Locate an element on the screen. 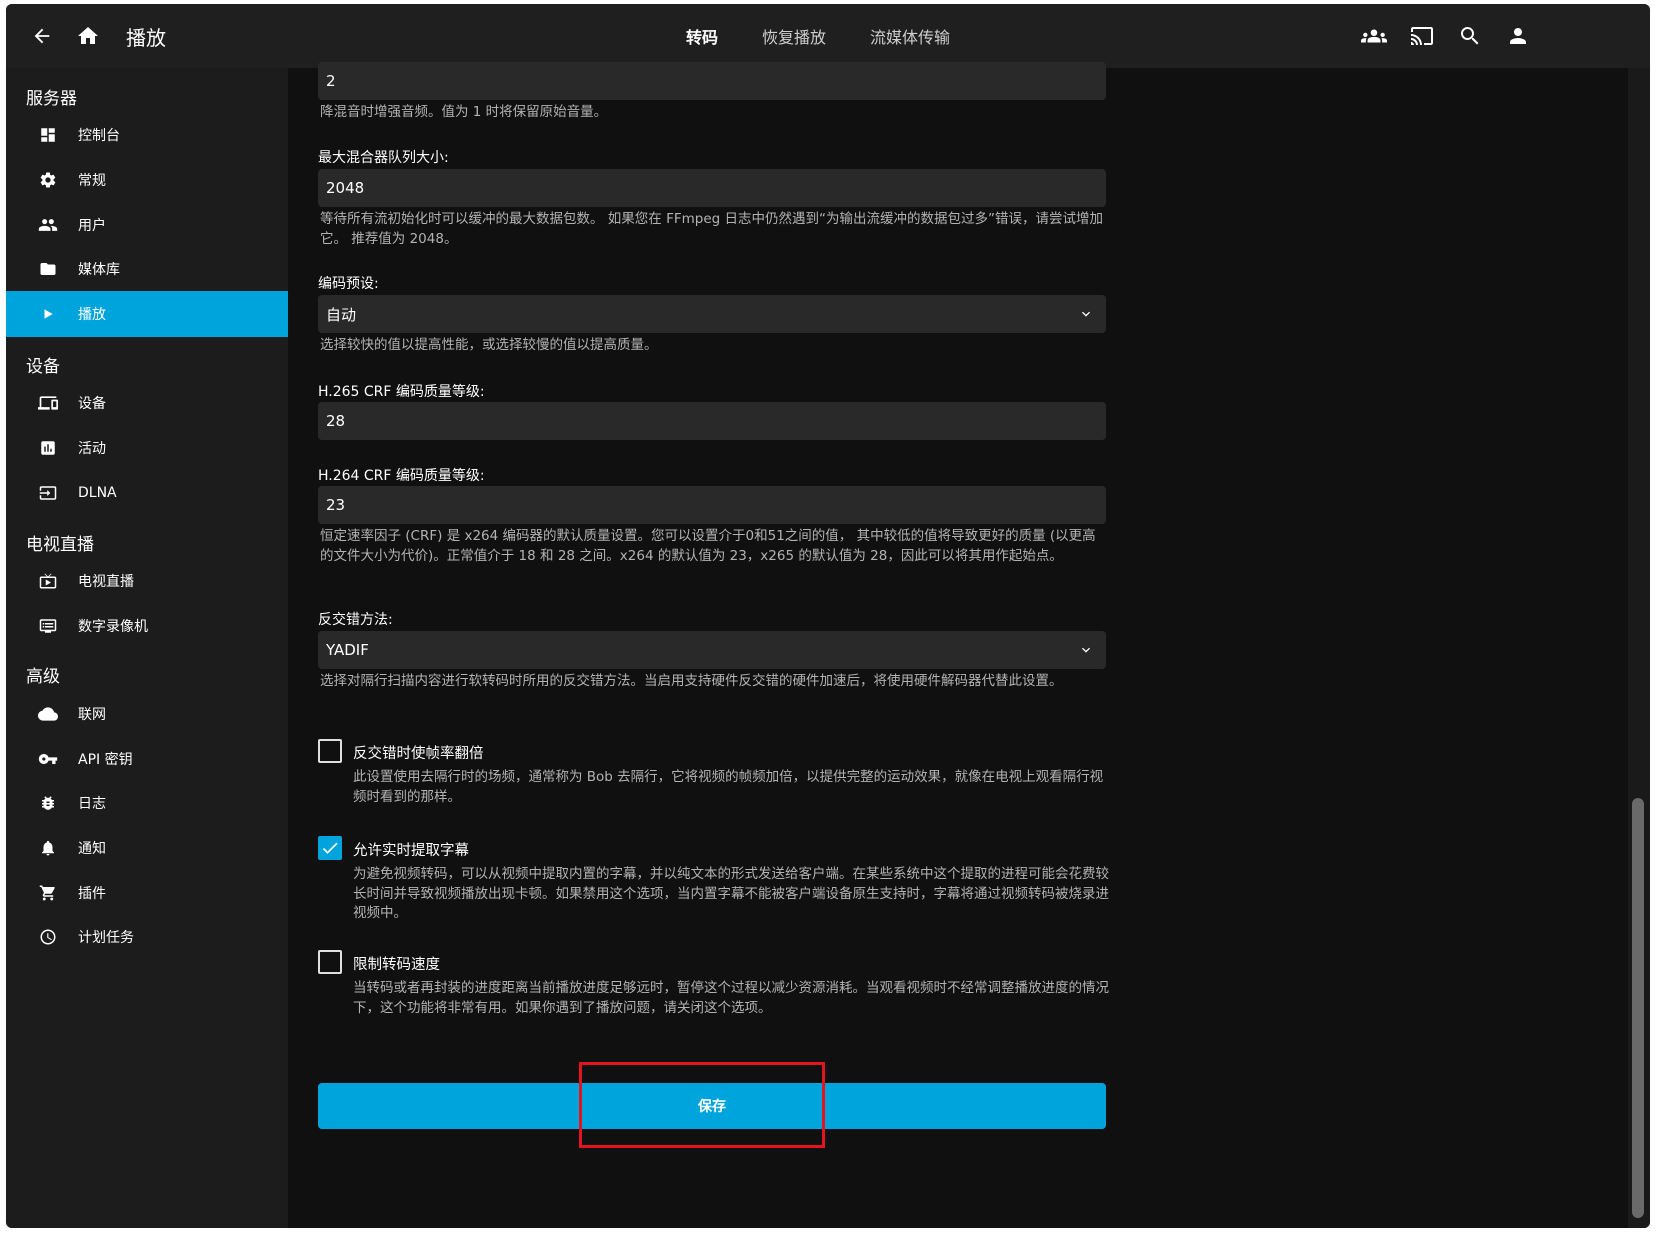 The width and height of the screenshot is (1670, 1233). home-icon is located at coordinates (88, 36).